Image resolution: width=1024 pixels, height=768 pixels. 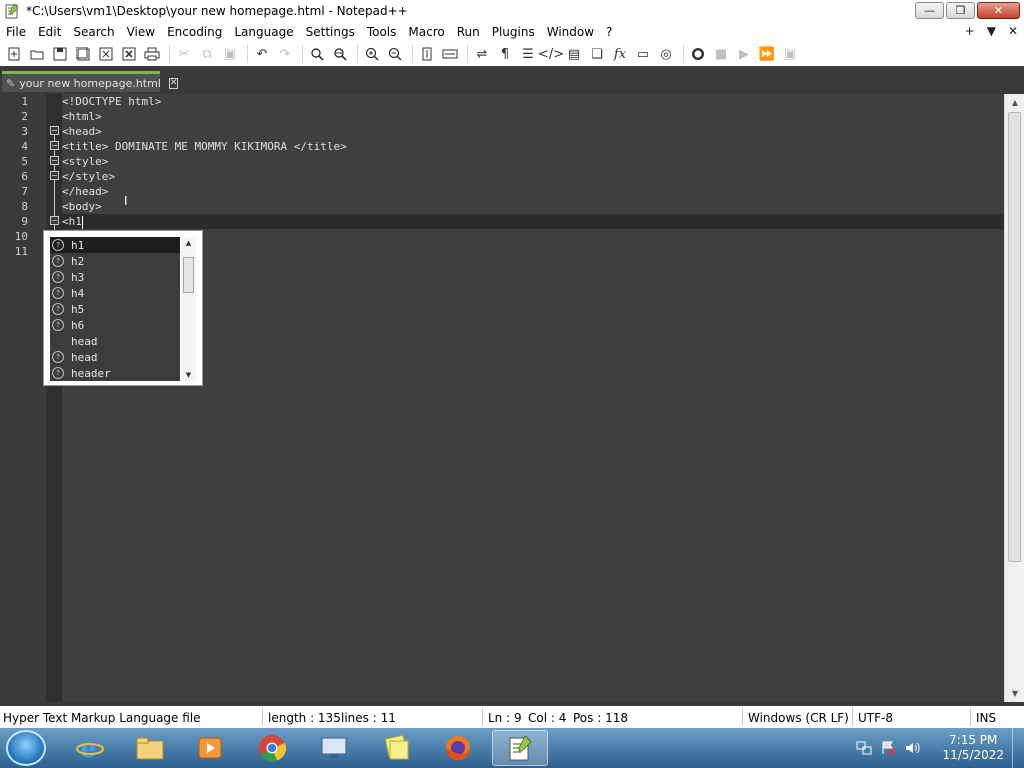 I want to click on sync-vertical-icon, so click(x=427, y=54).